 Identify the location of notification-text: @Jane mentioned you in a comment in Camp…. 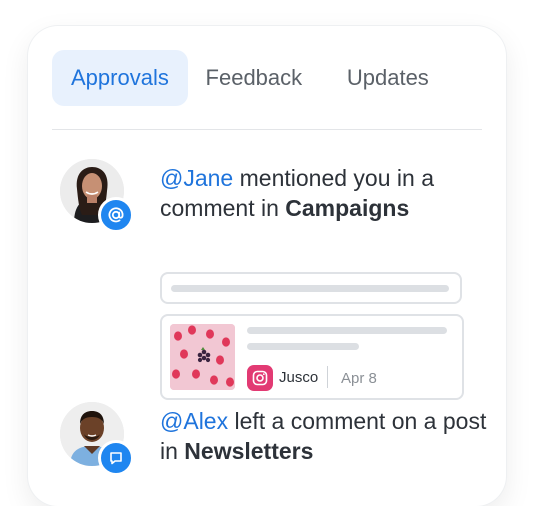
(325, 193).